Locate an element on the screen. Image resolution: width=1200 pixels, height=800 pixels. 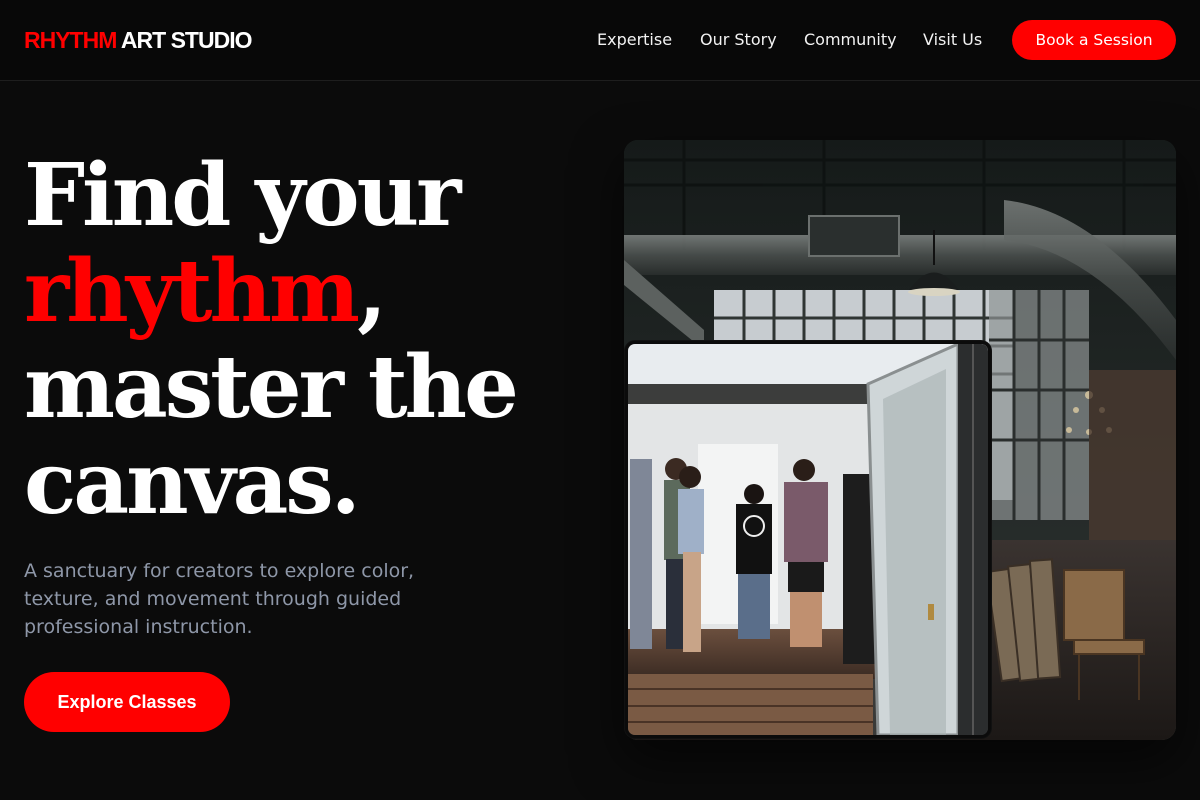
nav-link-expertise: Expertise is located at coordinates (634, 40).